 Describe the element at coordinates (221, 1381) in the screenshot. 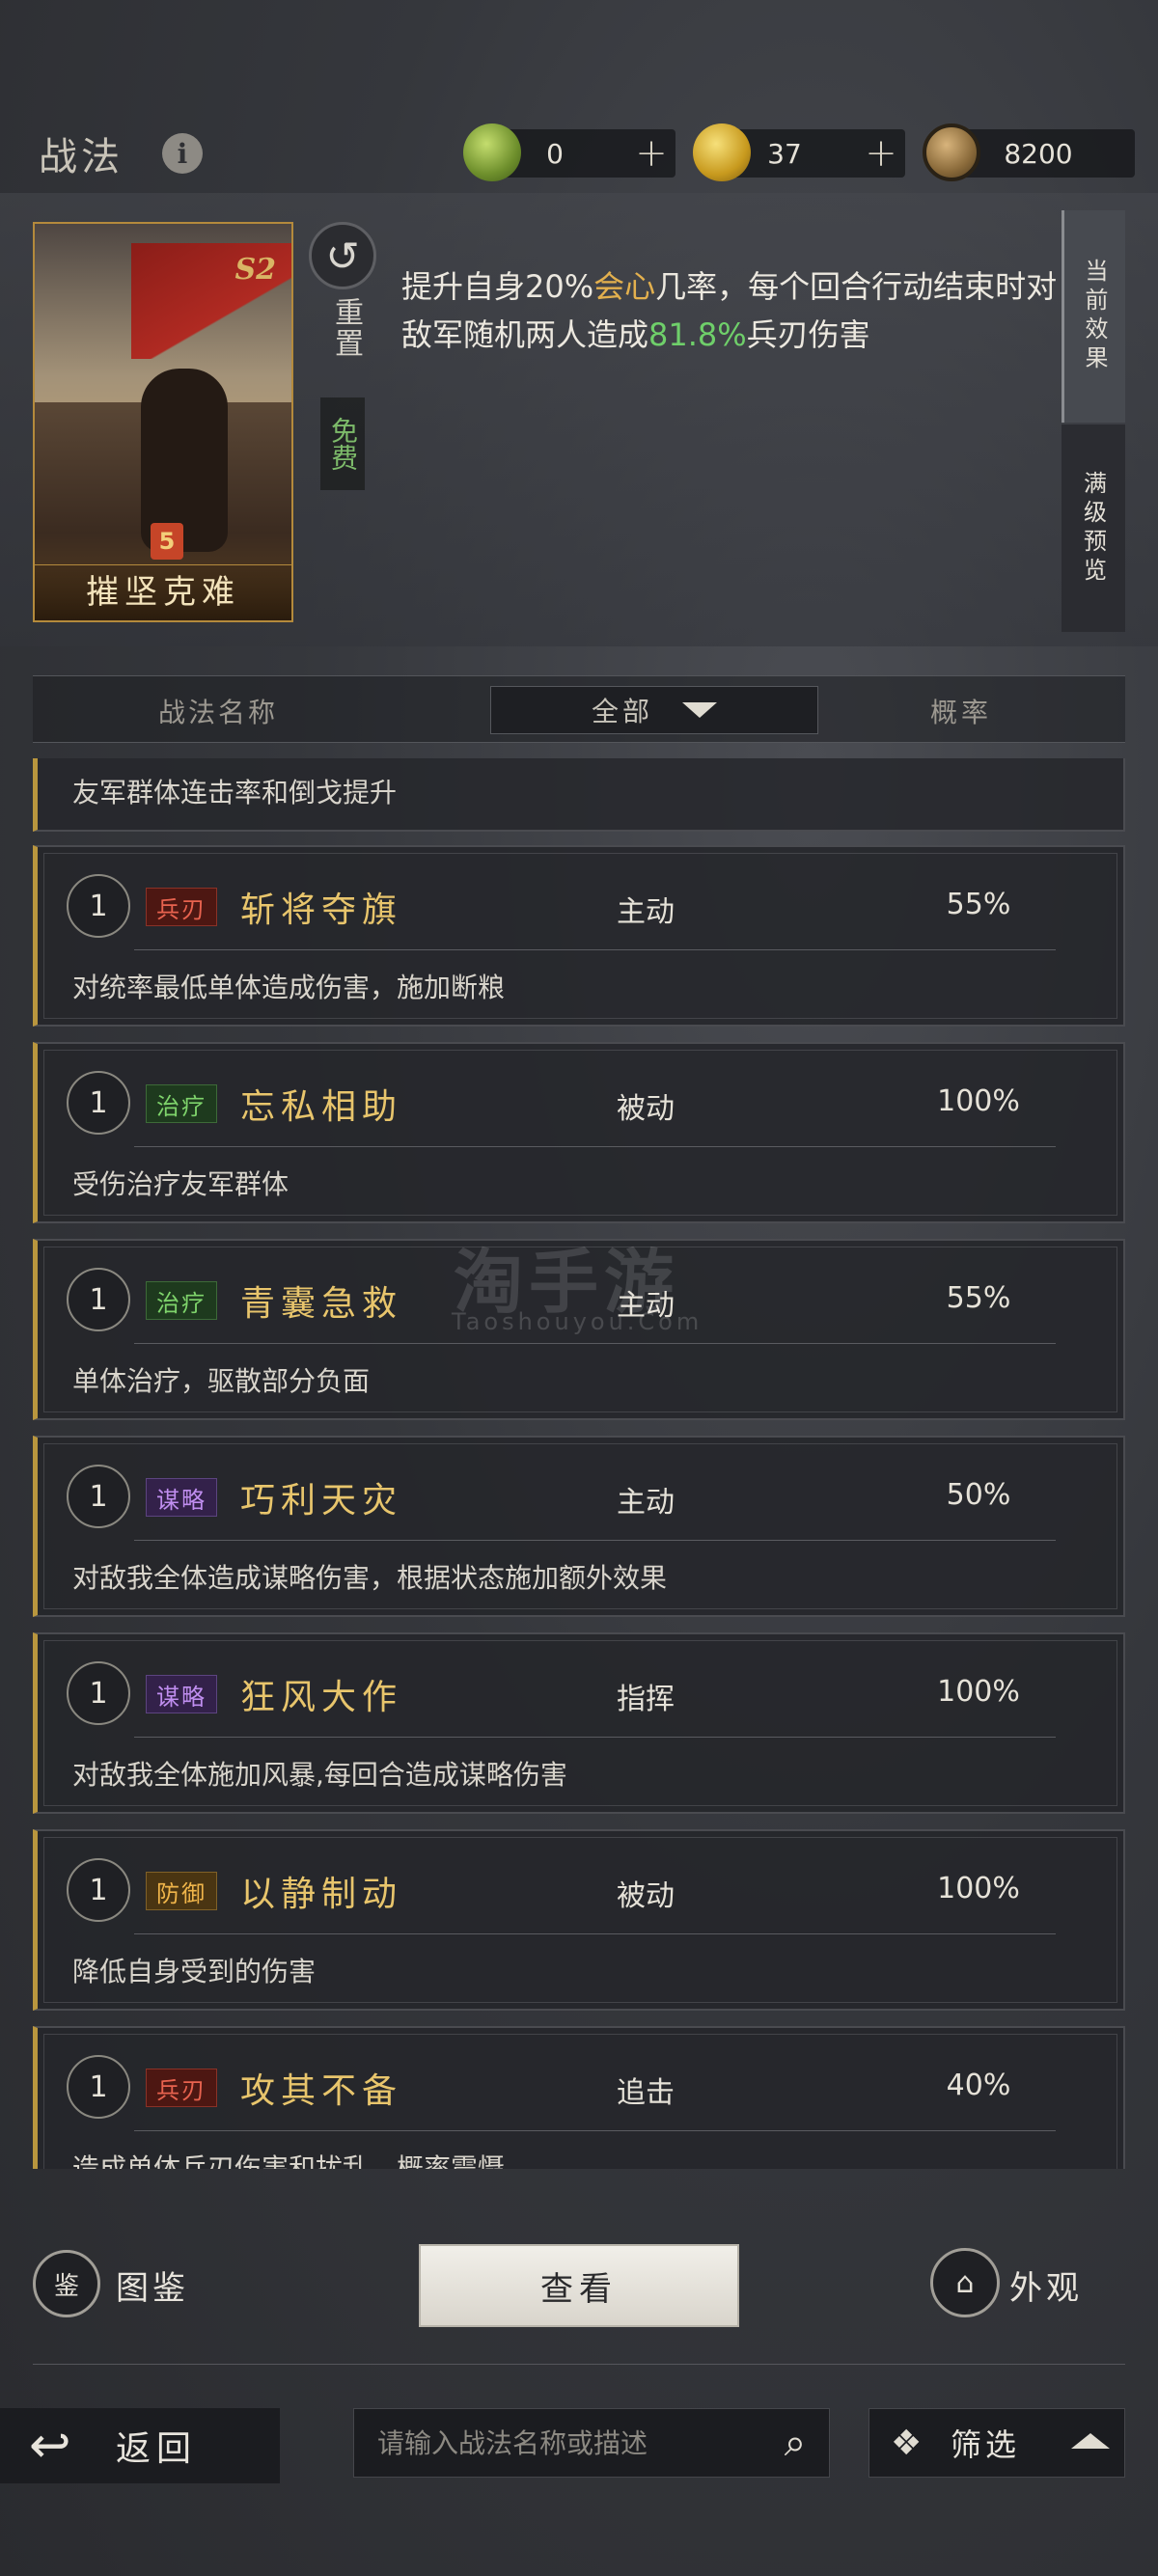

I see `item-description: 单体治疗，驱散部分负面` at that location.